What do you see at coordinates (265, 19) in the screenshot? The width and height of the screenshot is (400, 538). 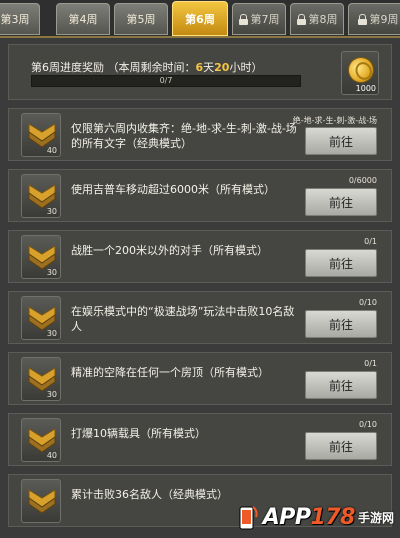 I see `tab-label: 第7周` at bounding box center [265, 19].